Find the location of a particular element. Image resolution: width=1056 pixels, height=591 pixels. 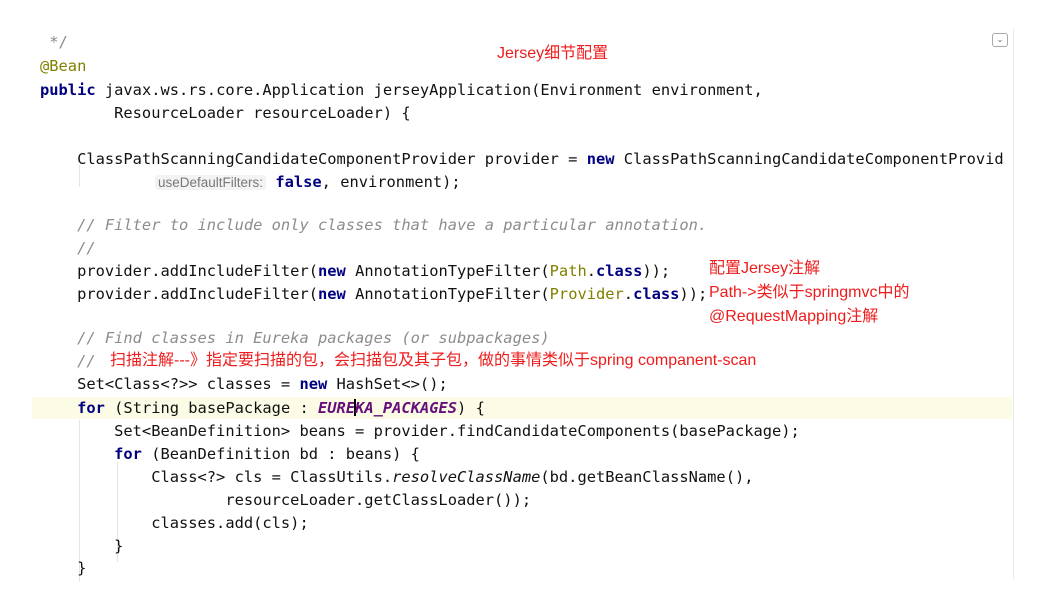

close-outer-brace: } is located at coordinates (63, 568).